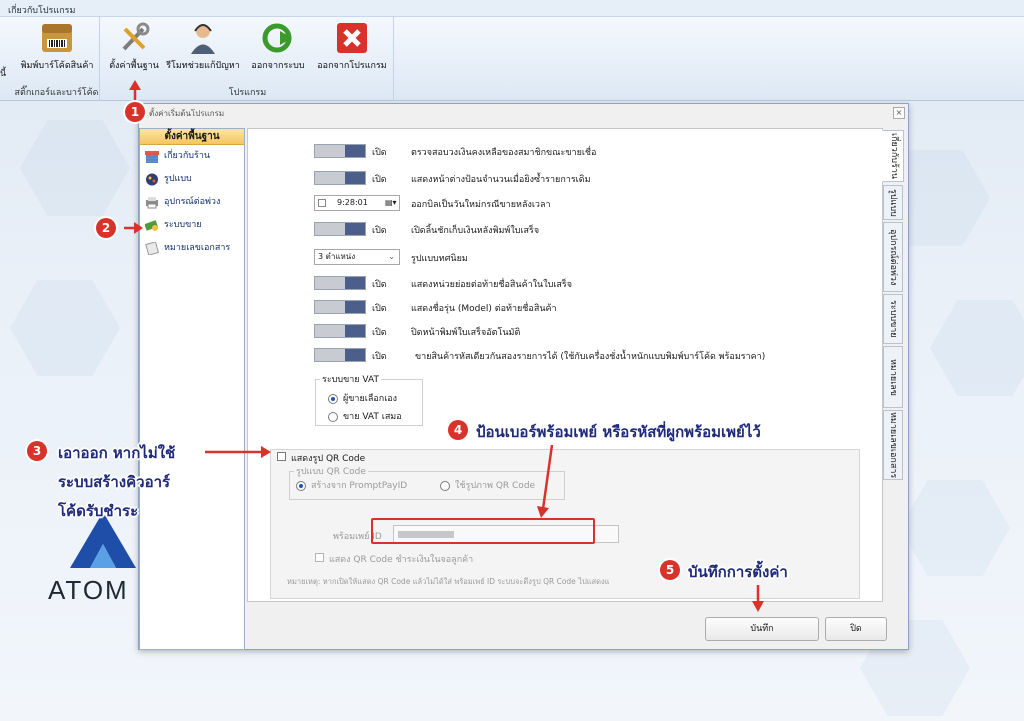  I want to click on chevron-down-icon: ⌄, so click(391, 256).